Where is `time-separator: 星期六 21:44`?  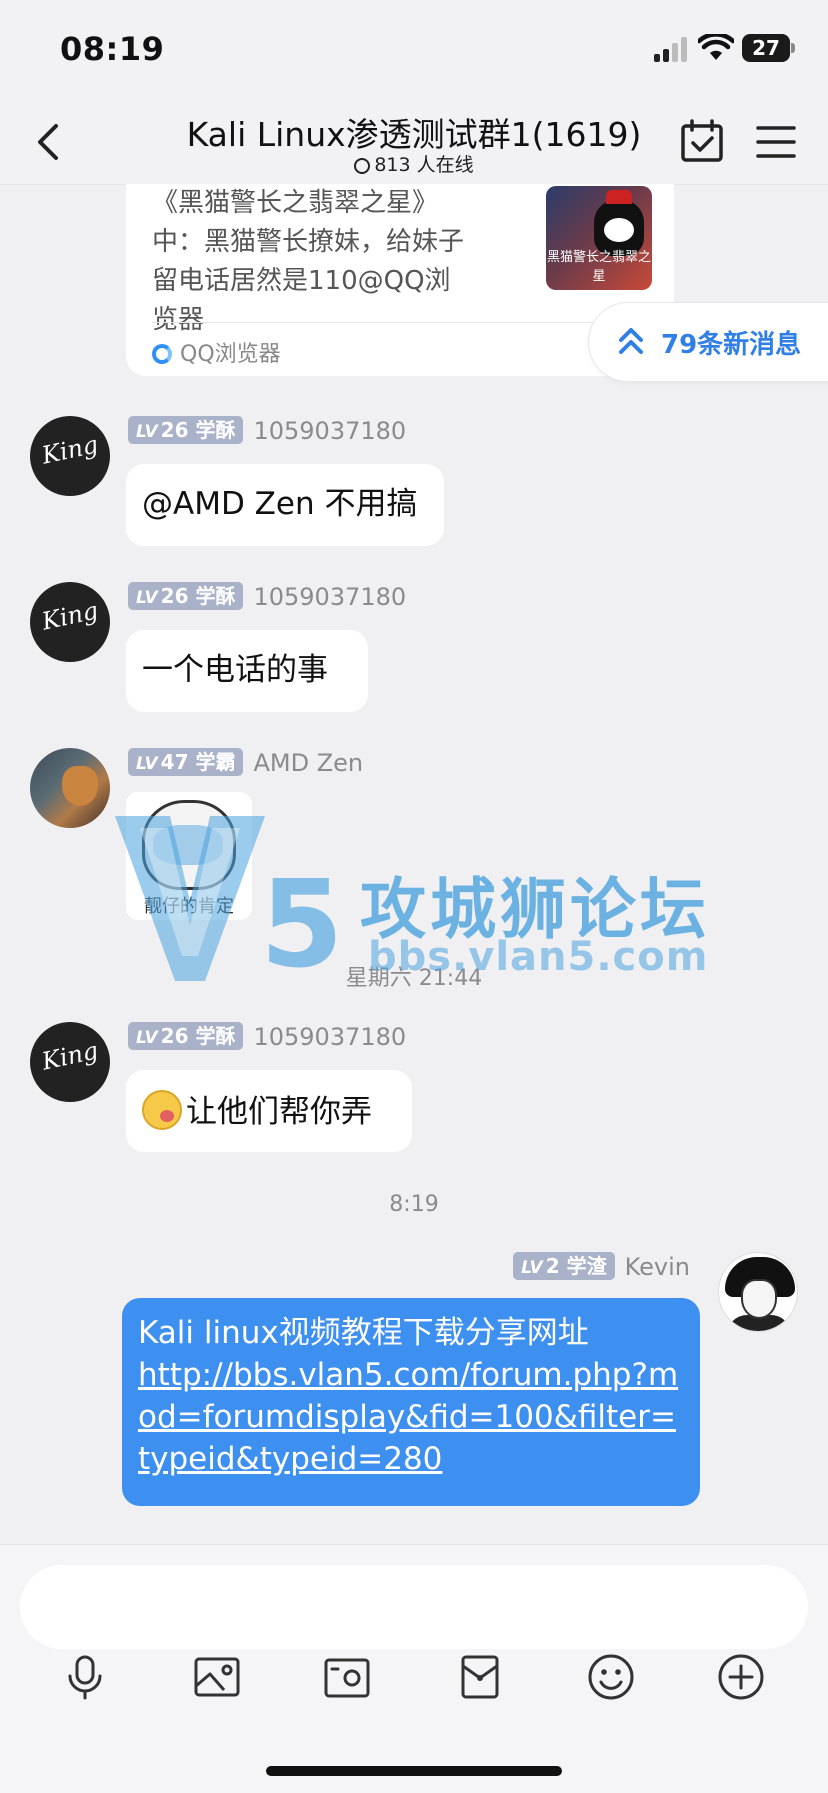
time-separator: 星期六 21:44 is located at coordinates (414, 978).